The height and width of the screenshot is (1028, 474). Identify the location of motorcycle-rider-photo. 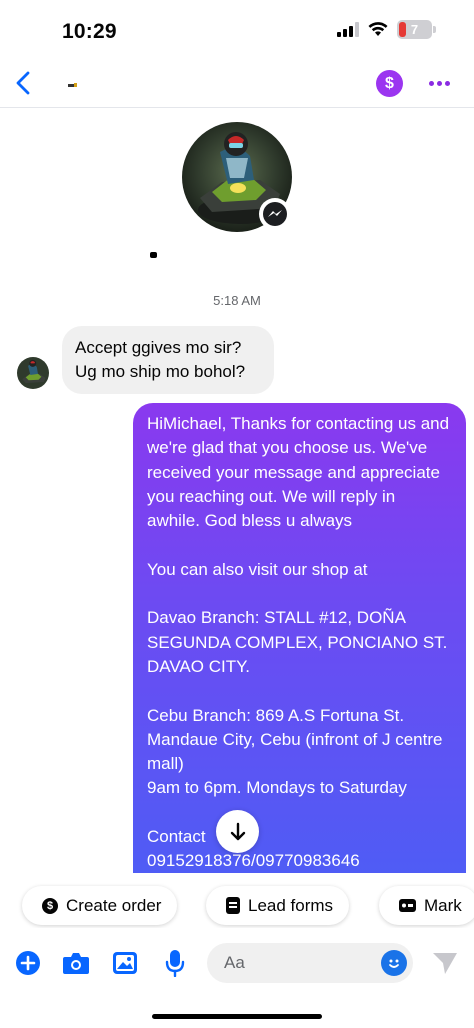
(33, 373).